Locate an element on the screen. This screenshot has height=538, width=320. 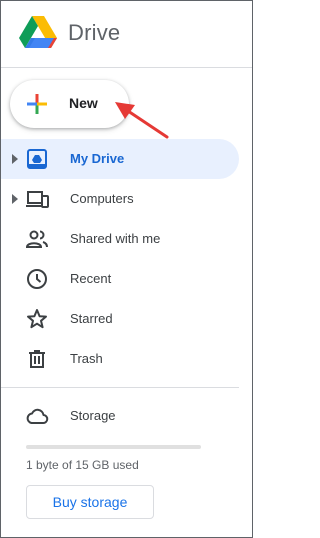
storage-usage-bar is located at coordinates (113, 447).